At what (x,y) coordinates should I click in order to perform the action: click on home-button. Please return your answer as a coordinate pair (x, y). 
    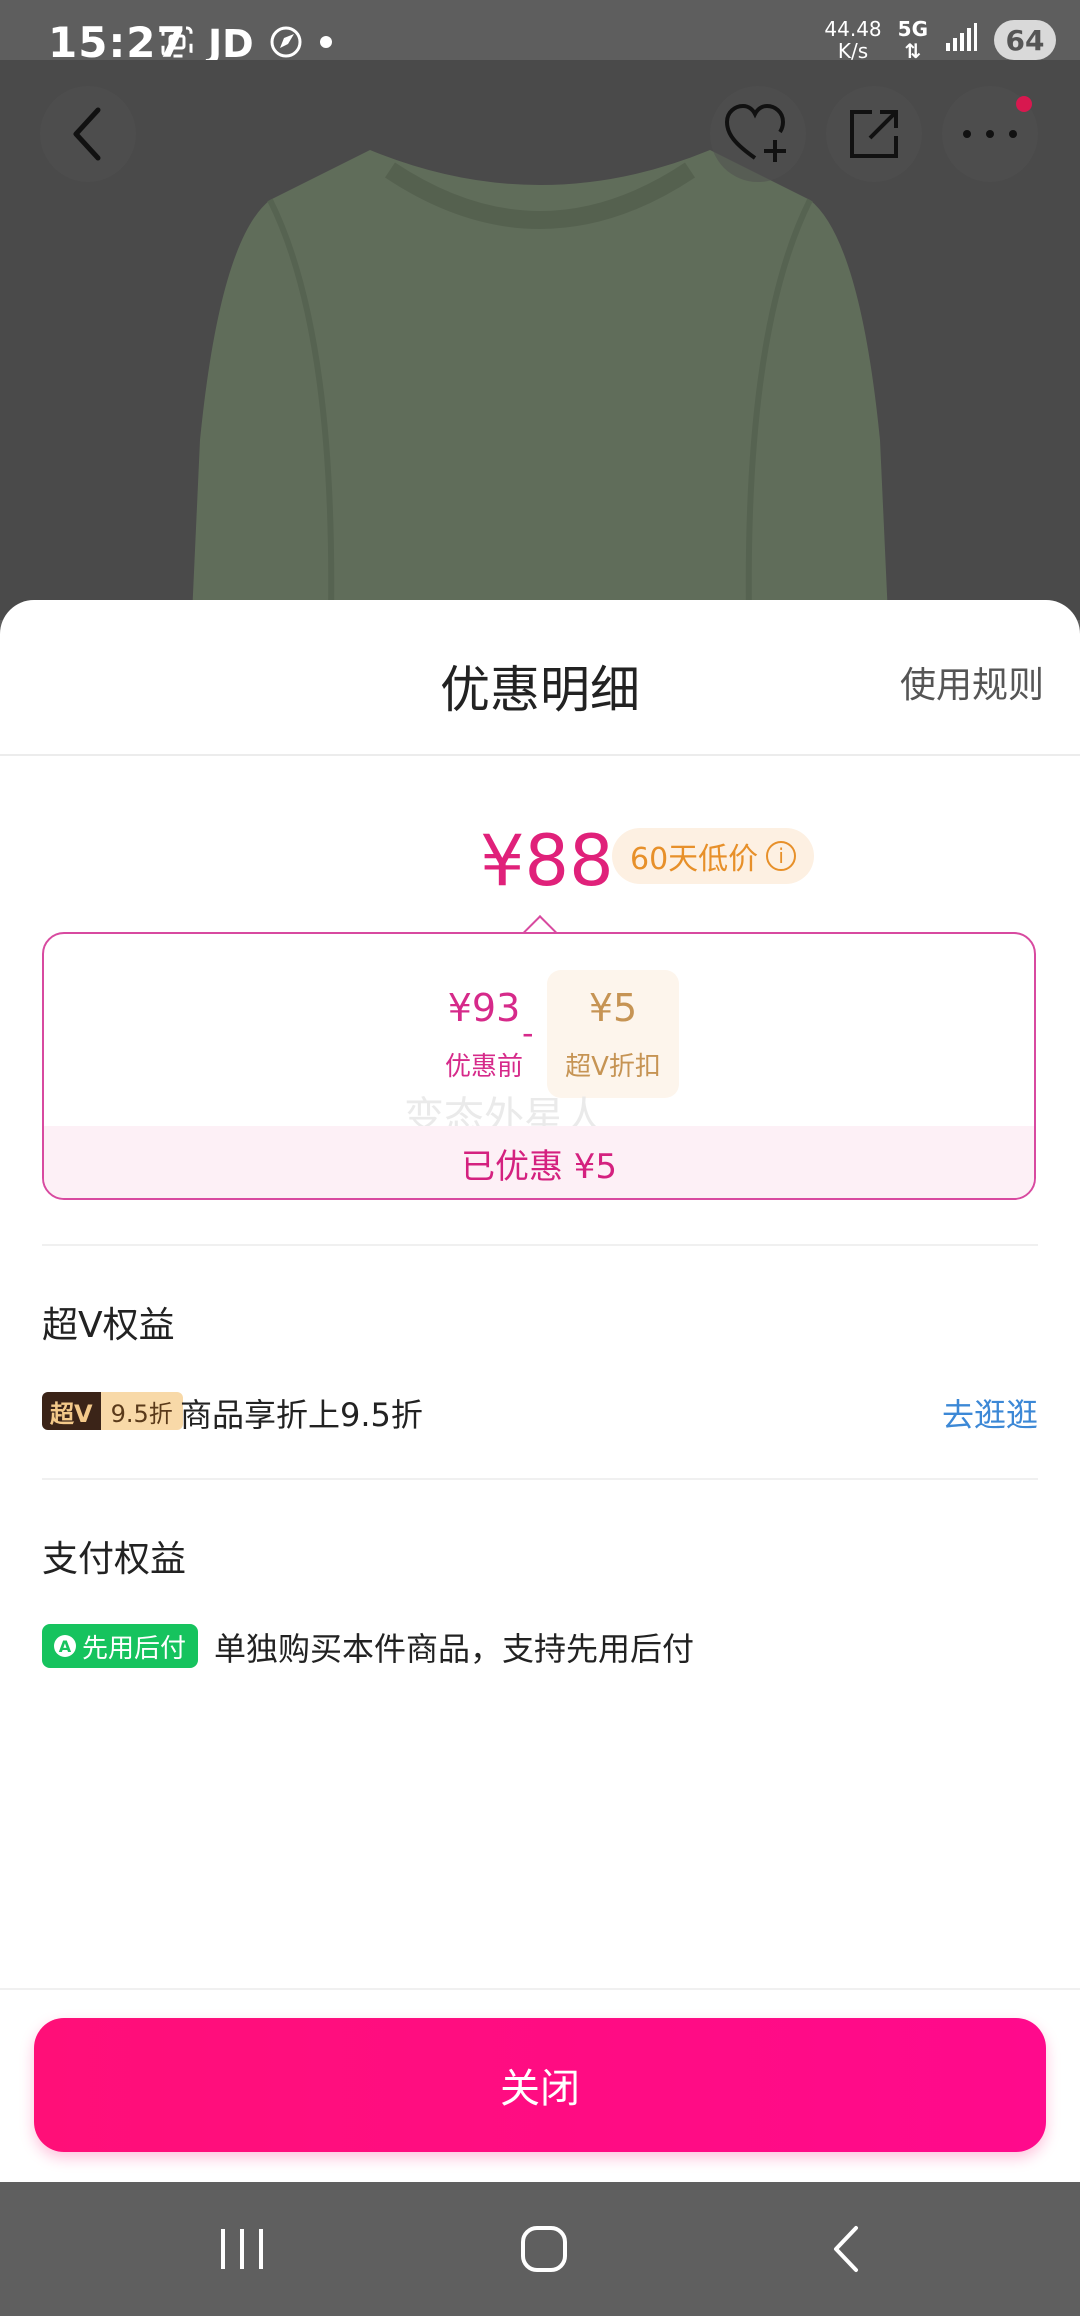
    Looking at the image, I should click on (544, 2249).